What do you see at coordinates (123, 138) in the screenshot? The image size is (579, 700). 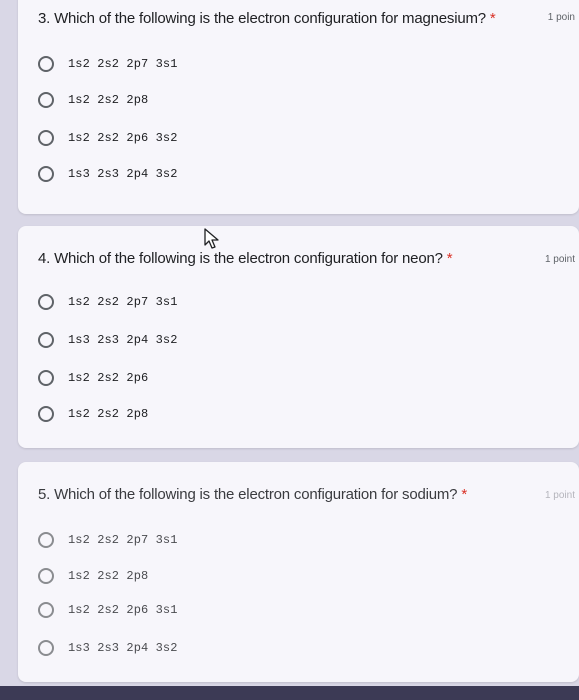 I see `option-label: 1s2 2s2 2p6 3s2` at bounding box center [123, 138].